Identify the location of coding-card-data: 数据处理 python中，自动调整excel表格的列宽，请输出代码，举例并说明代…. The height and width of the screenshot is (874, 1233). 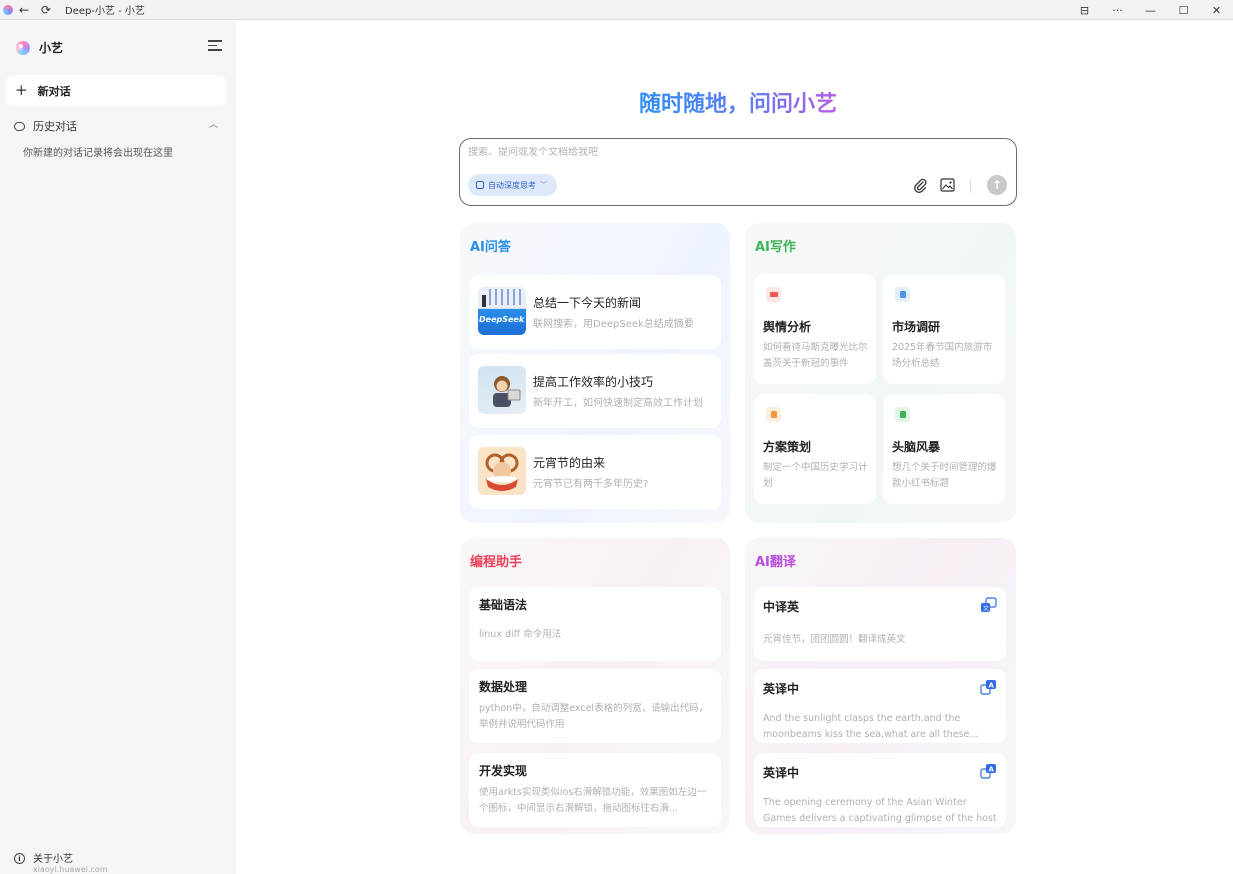
(595, 706).